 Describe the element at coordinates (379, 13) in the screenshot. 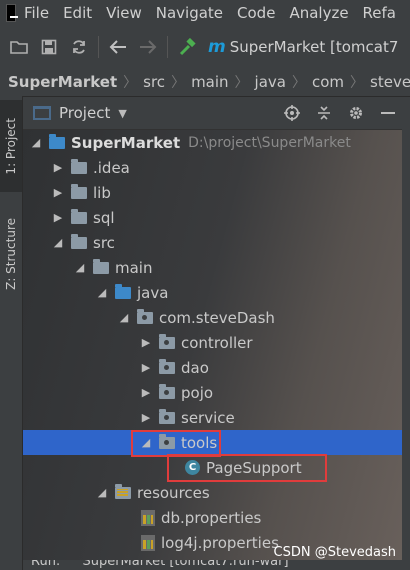

I see `menu-refactor: Refa` at that location.